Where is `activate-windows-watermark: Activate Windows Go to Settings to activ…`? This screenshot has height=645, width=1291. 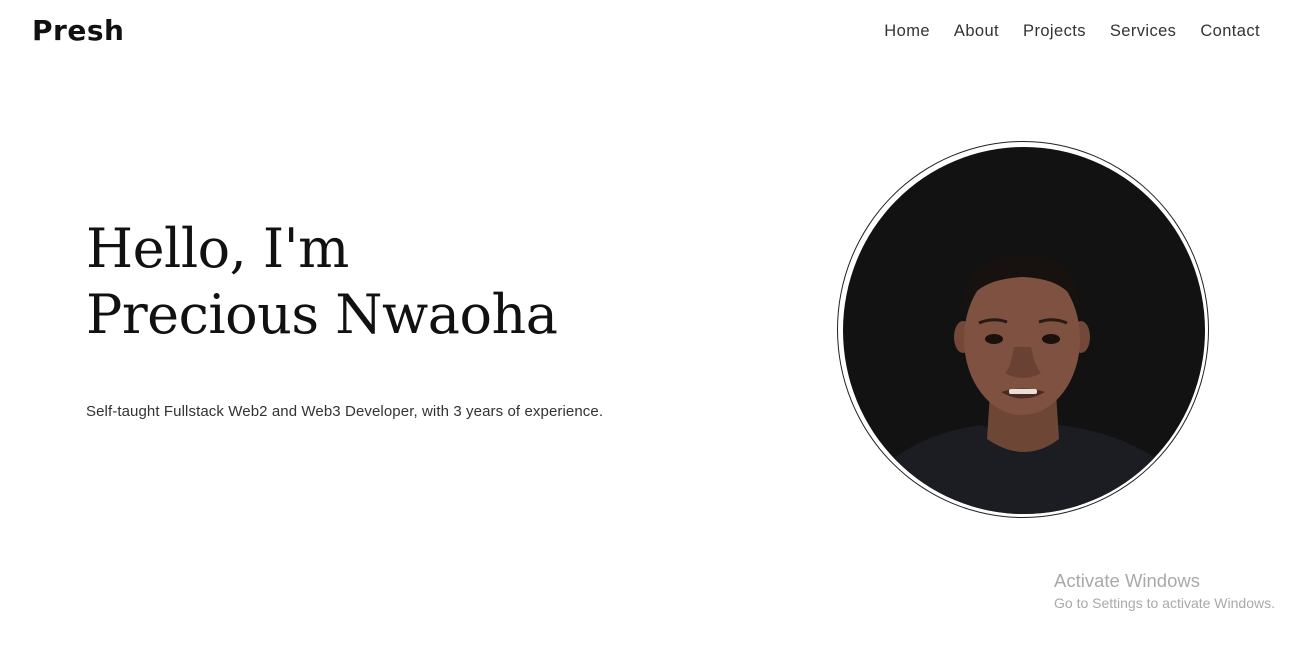
activate-windows-watermark: Activate Windows Go to Settings to activ… is located at coordinates (1164, 592).